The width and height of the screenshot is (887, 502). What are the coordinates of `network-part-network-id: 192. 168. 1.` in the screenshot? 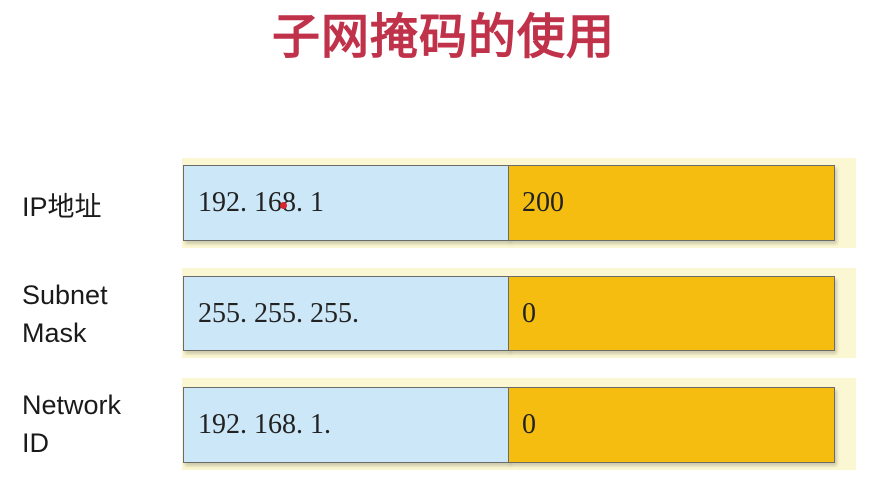 It's located at (346, 425).